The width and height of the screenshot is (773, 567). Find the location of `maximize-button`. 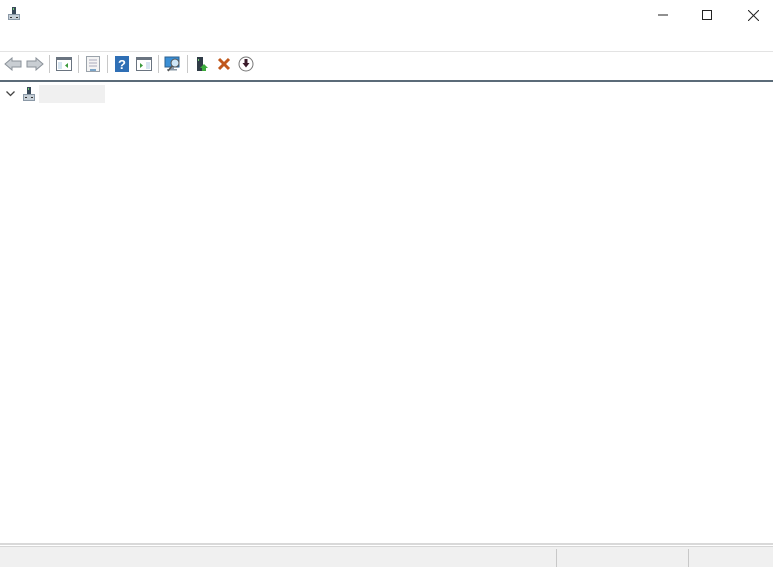

maximize-button is located at coordinates (707, 15).